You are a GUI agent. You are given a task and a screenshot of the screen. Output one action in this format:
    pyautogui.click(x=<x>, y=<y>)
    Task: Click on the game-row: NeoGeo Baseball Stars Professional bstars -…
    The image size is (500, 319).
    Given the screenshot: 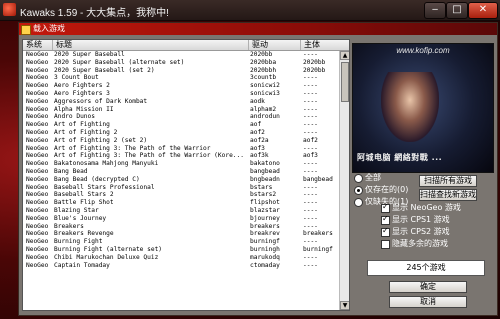 What is the action you would take?
    pyautogui.click(x=181, y=188)
    